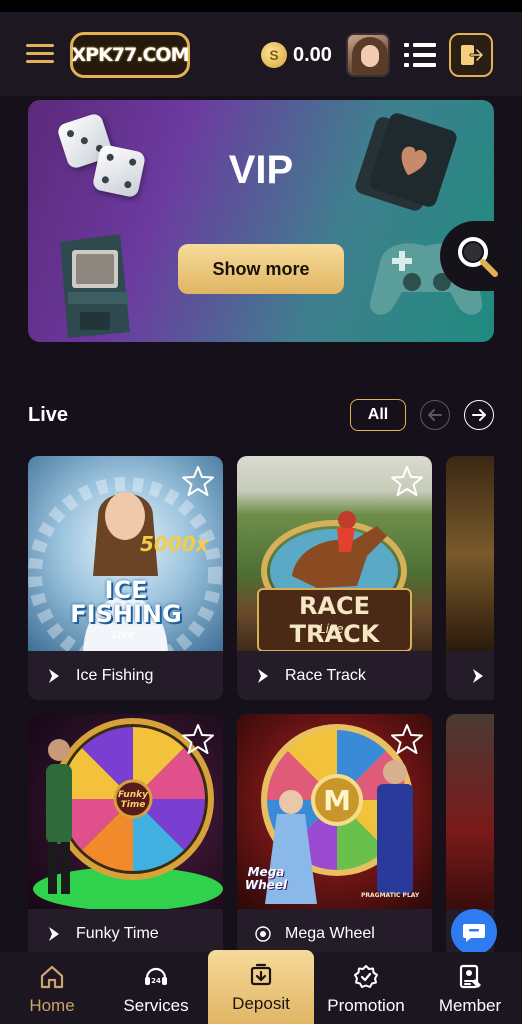  What do you see at coordinates (125, 836) in the screenshot?
I see `game-card-funky-time: Funky Time Funky Time` at bounding box center [125, 836].